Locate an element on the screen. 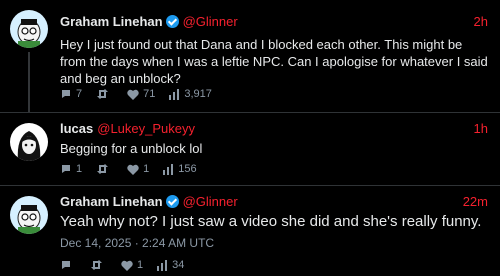  views-button: 34 is located at coordinates (170, 265).